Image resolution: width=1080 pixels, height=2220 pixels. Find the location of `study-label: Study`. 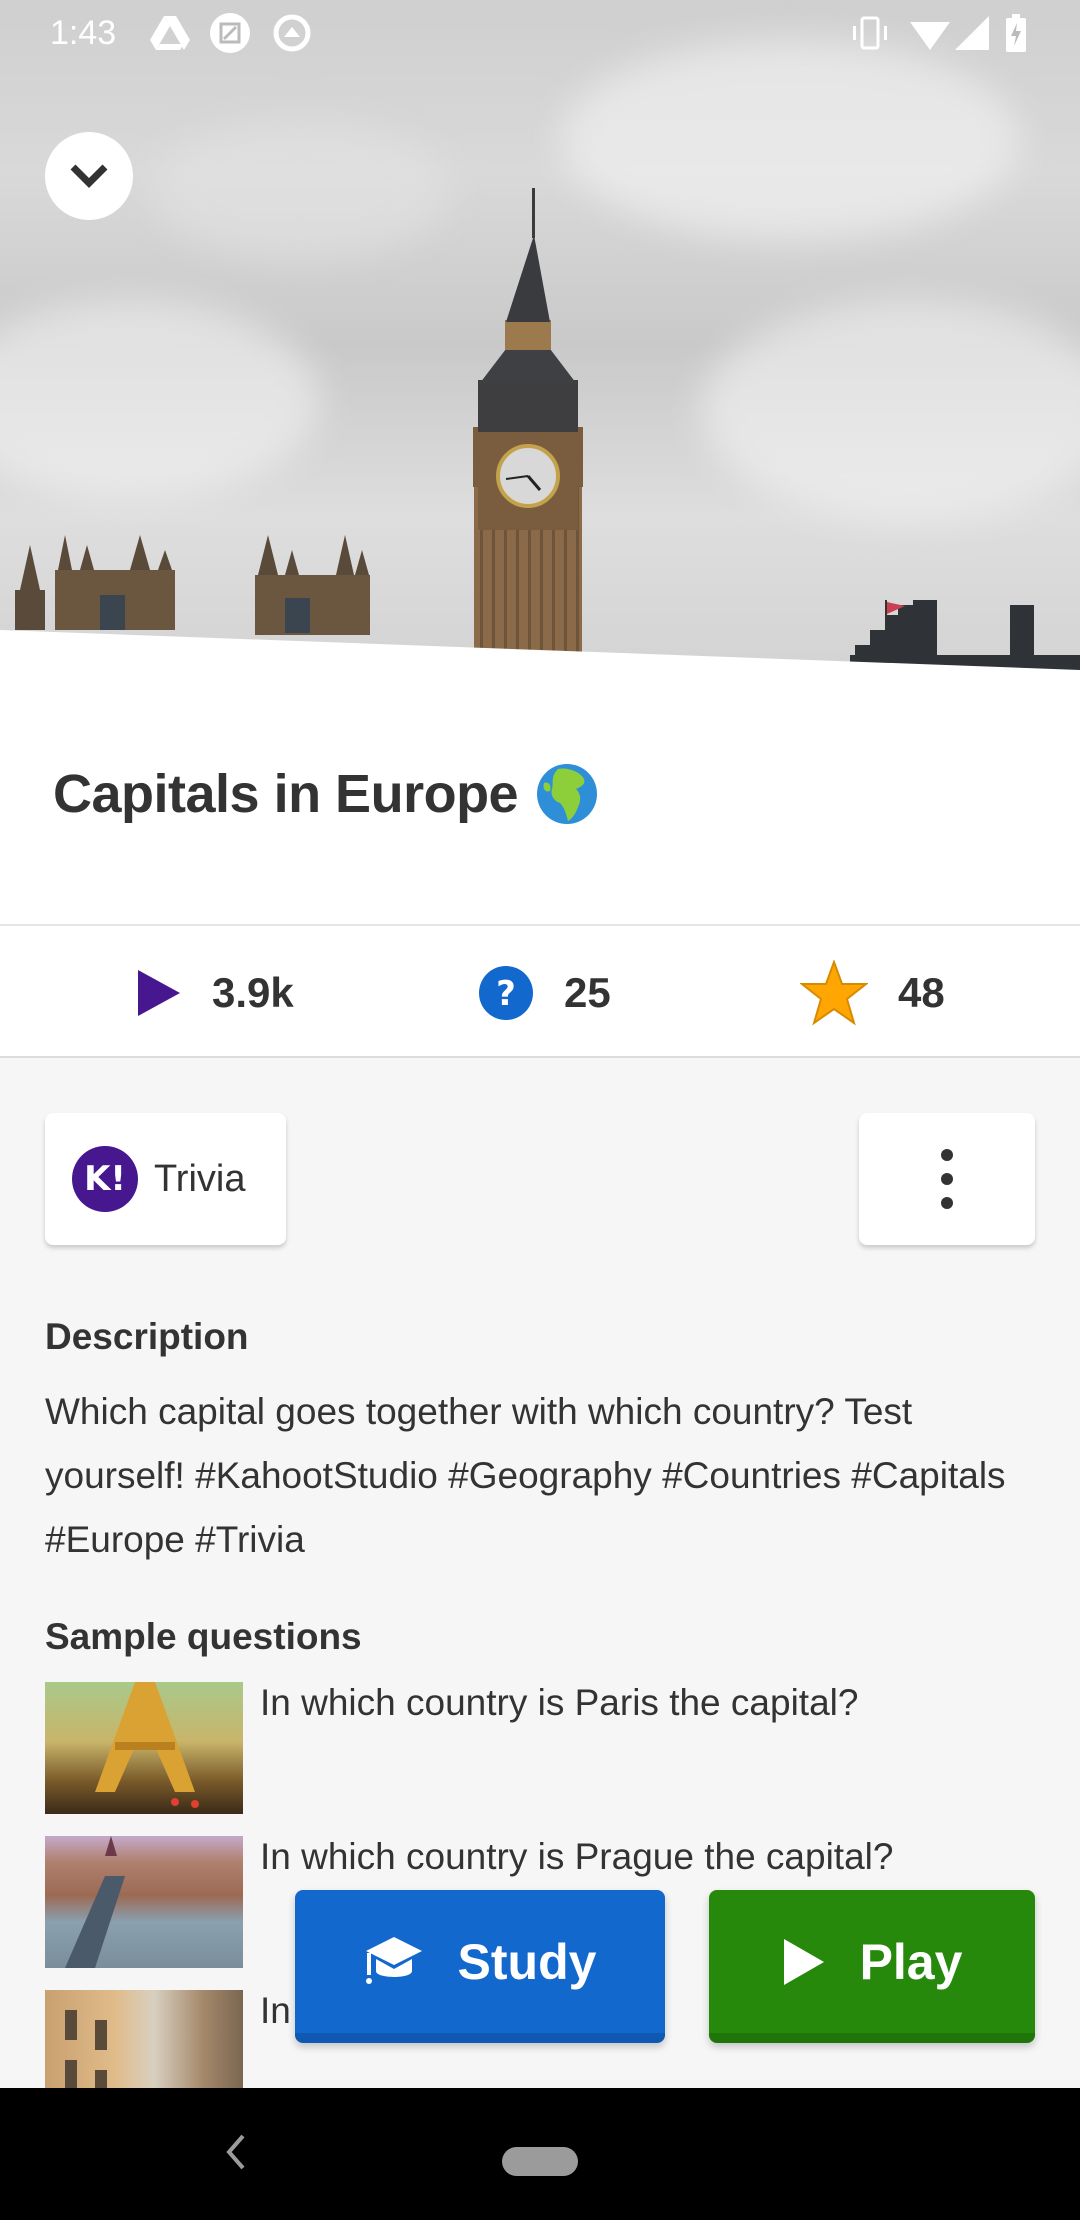

study-label: Study is located at coordinates (527, 1961).